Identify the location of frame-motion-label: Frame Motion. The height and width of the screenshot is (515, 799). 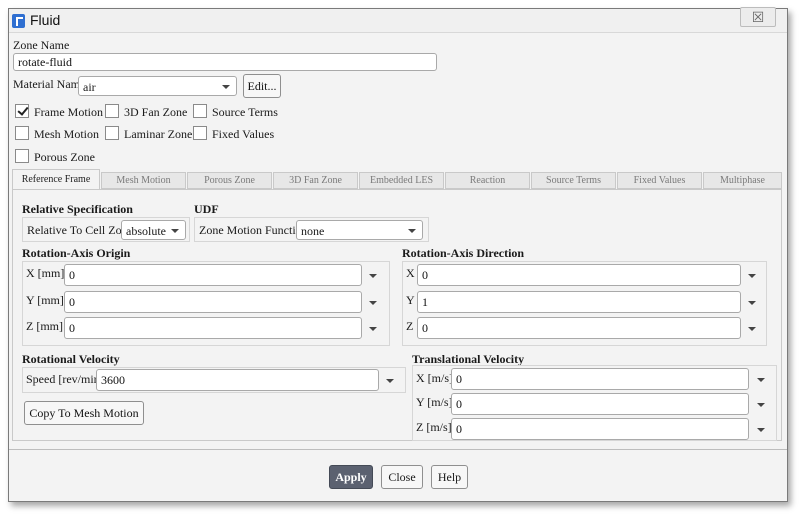
(68, 112).